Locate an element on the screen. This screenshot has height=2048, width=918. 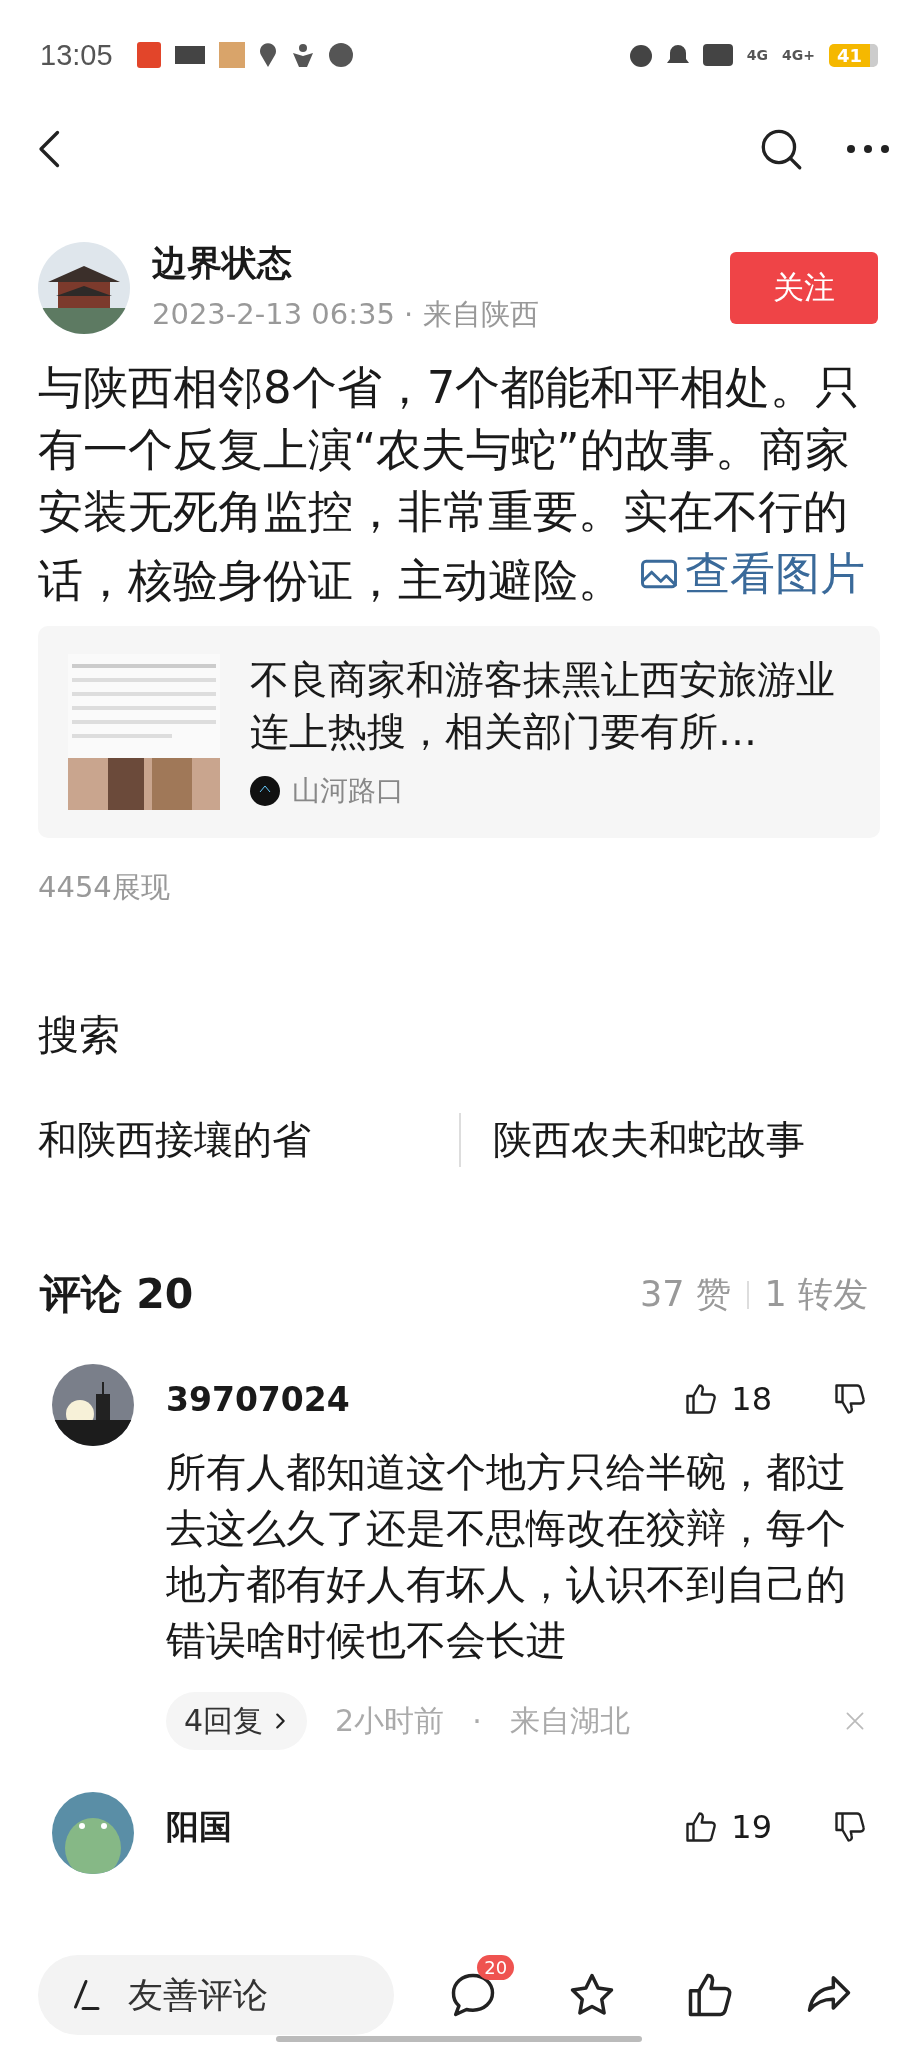
comment-user: 39707024 is located at coordinates (258, 1399).